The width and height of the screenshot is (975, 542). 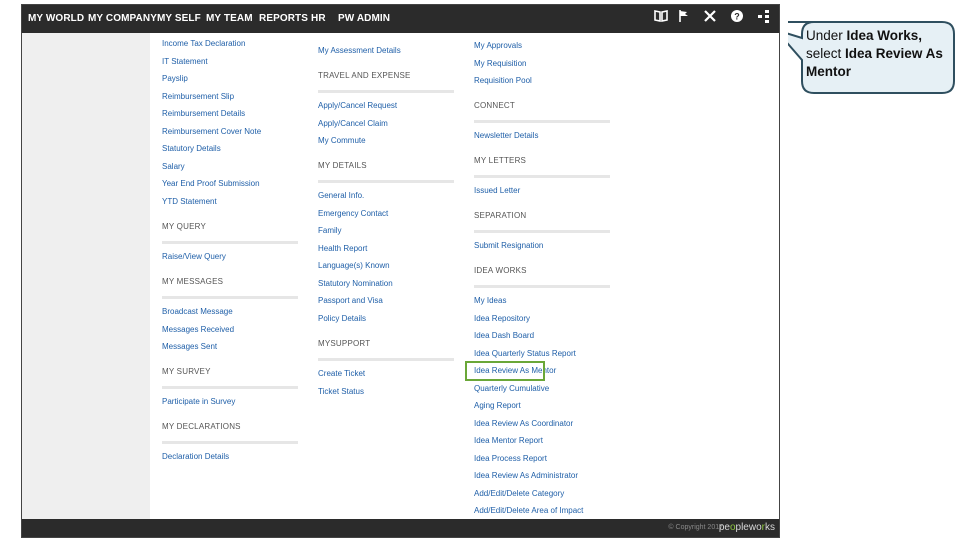 I want to click on copyright-text: © Copyright 2017, so click(x=695, y=527).